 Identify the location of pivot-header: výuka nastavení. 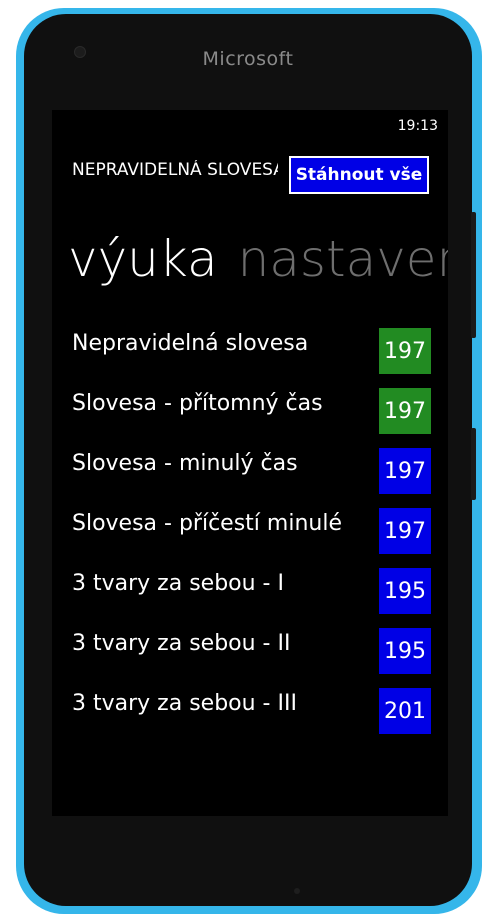
(258, 259).